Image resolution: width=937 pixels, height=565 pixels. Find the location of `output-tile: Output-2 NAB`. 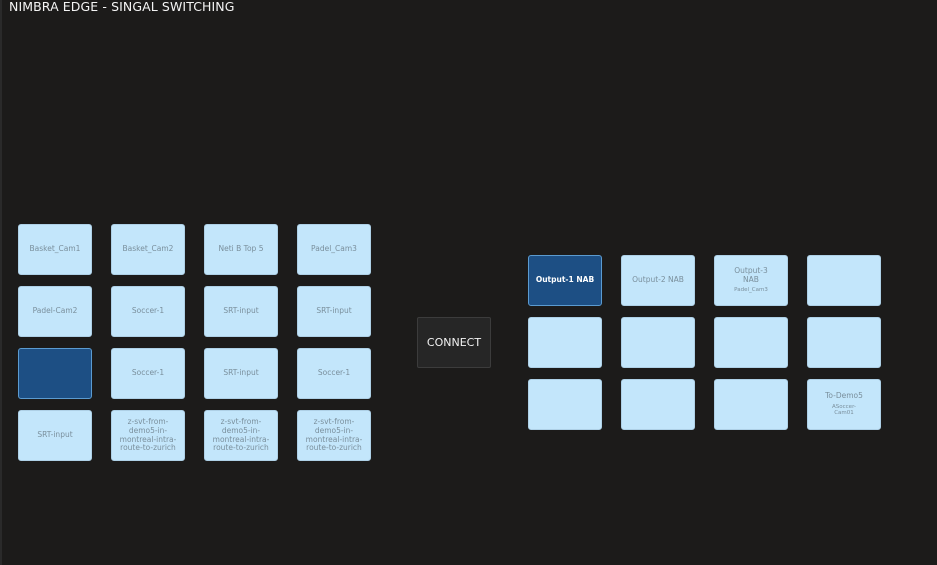

output-tile: Output-2 NAB is located at coordinates (658, 280).